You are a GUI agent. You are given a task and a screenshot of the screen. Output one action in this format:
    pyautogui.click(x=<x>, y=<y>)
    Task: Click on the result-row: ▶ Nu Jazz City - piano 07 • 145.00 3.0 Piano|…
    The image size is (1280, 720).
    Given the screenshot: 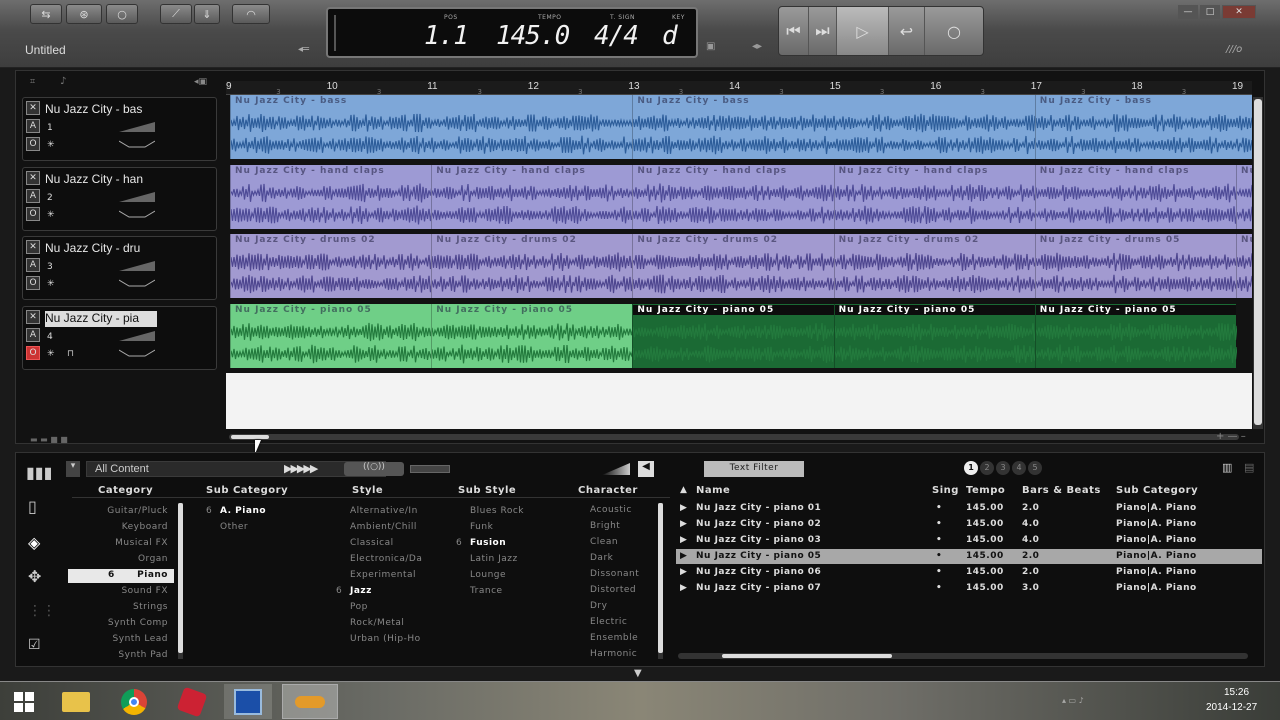 What is the action you would take?
    pyautogui.click(x=969, y=588)
    